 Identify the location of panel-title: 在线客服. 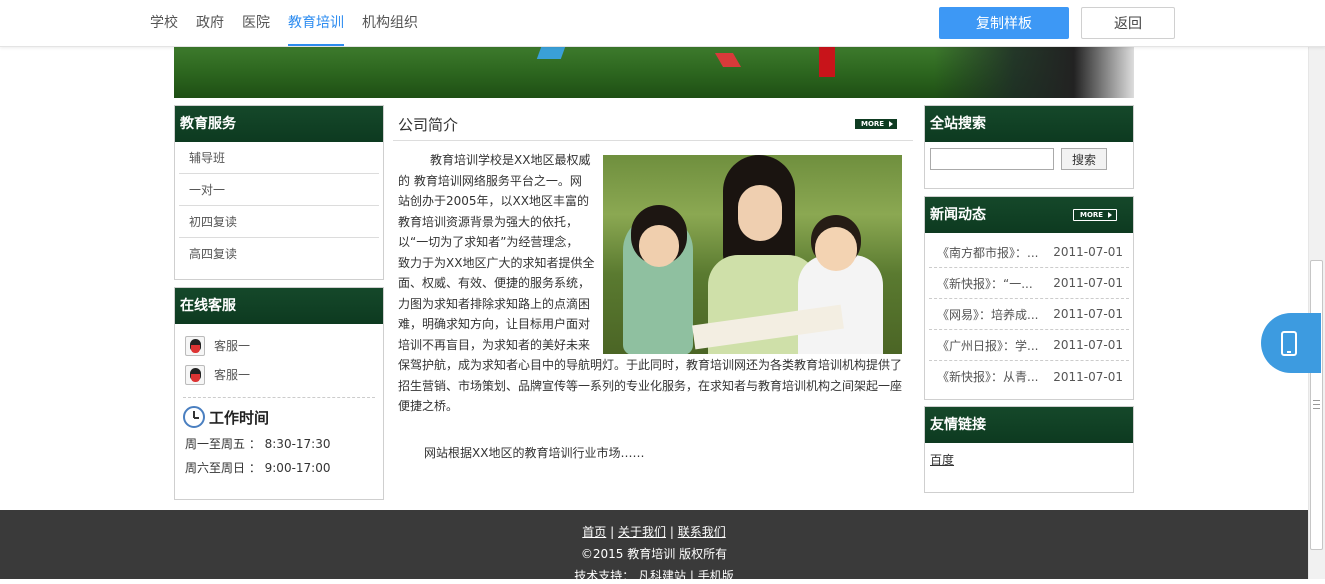
(279, 306).